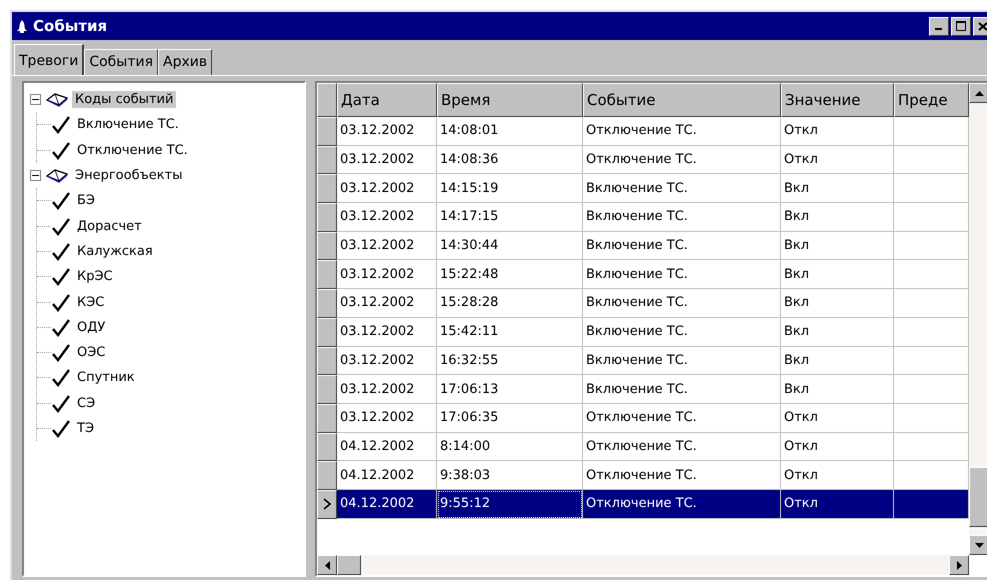  What do you see at coordinates (57, 176) in the screenshot?
I see `book-icon` at bounding box center [57, 176].